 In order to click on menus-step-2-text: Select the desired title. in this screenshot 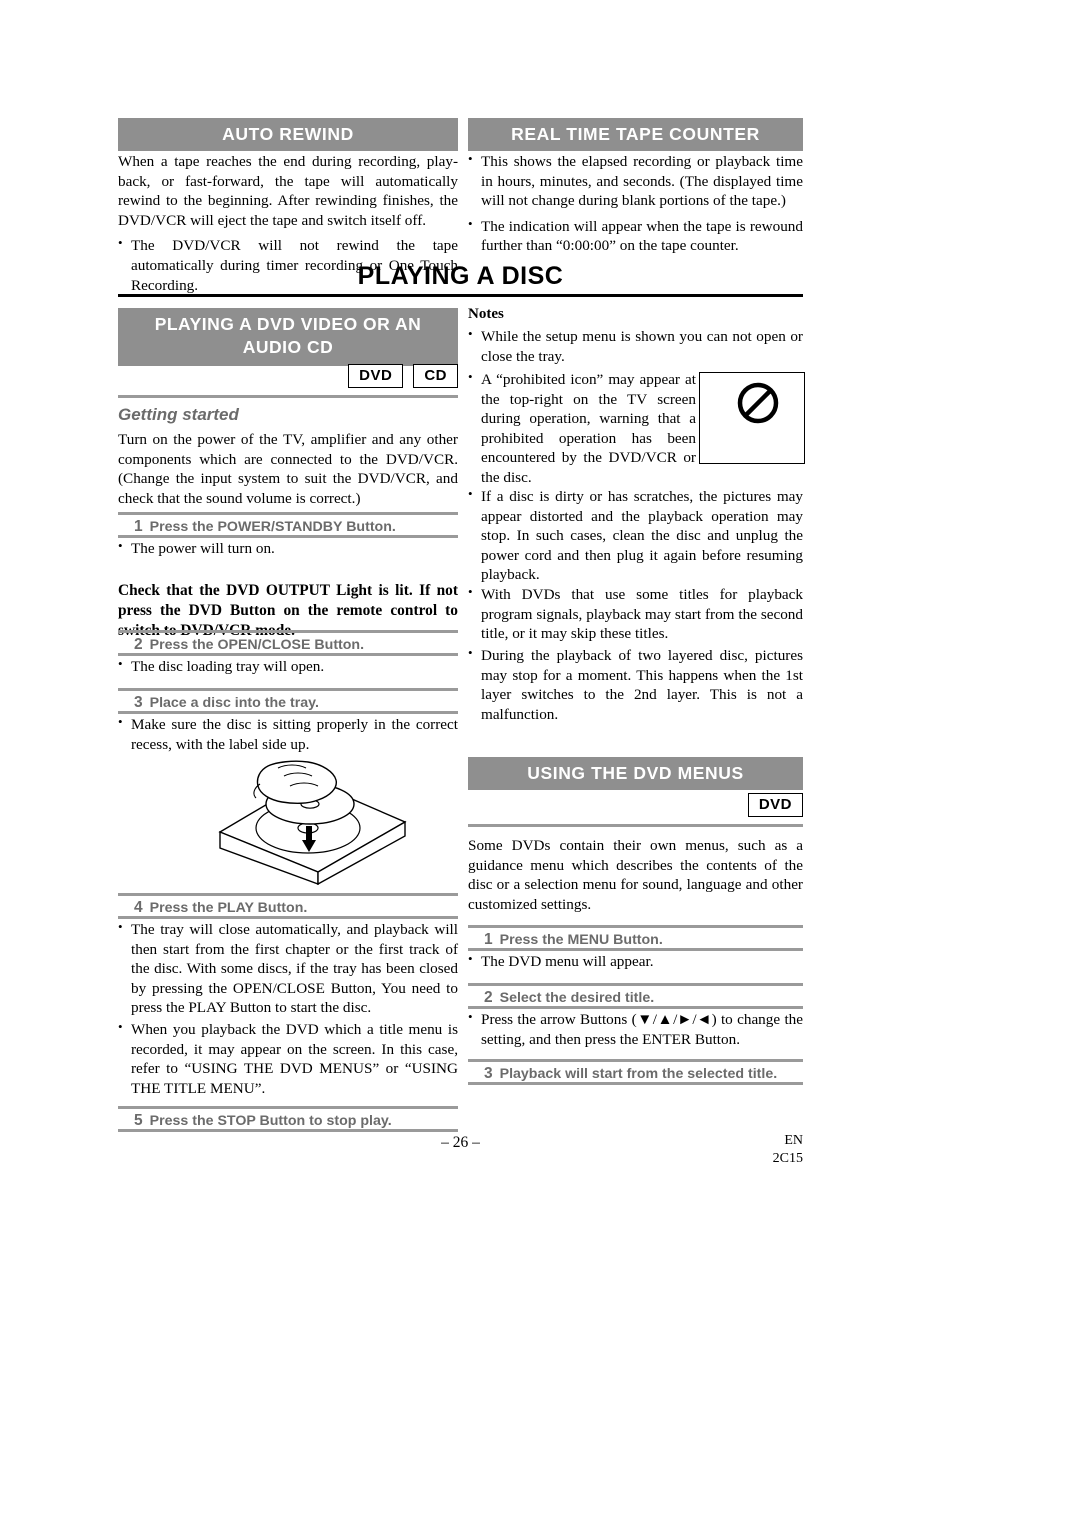, I will do `click(577, 998)`.